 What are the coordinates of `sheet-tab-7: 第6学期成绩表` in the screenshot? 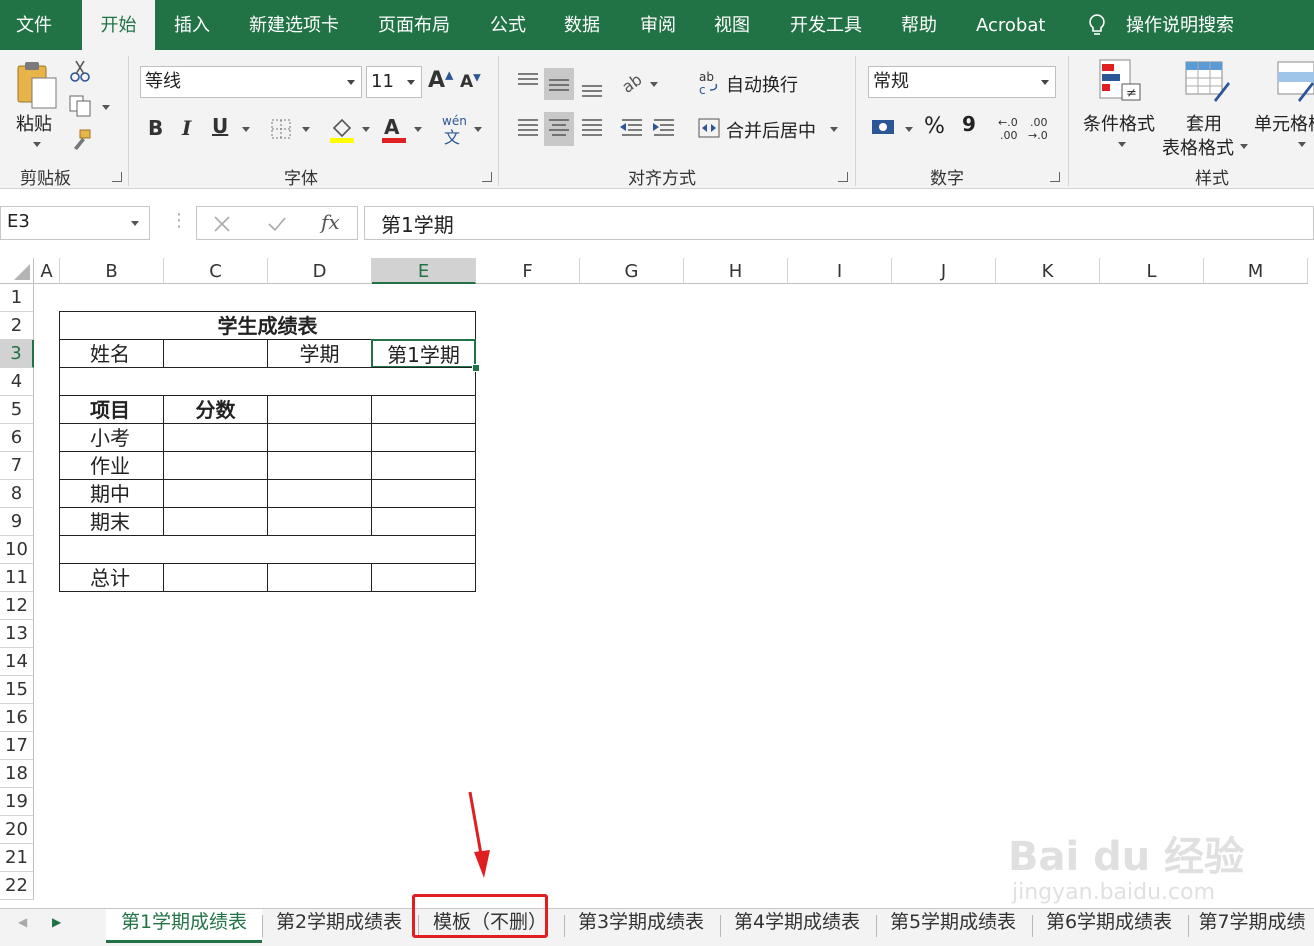 It's located at (1109, 926).